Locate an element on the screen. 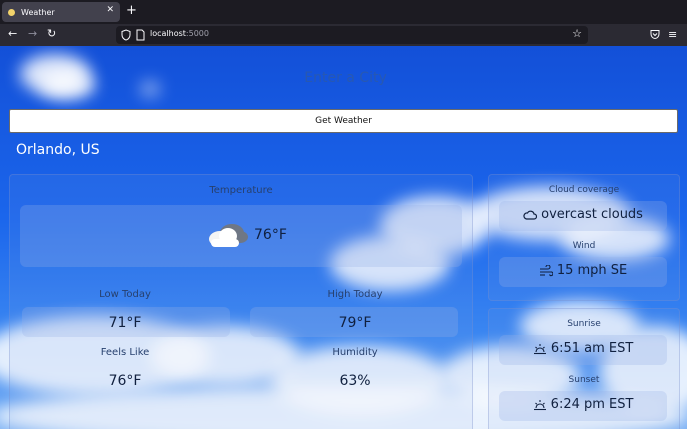  humidity-value: 63% is located at coordinates (355, 381).